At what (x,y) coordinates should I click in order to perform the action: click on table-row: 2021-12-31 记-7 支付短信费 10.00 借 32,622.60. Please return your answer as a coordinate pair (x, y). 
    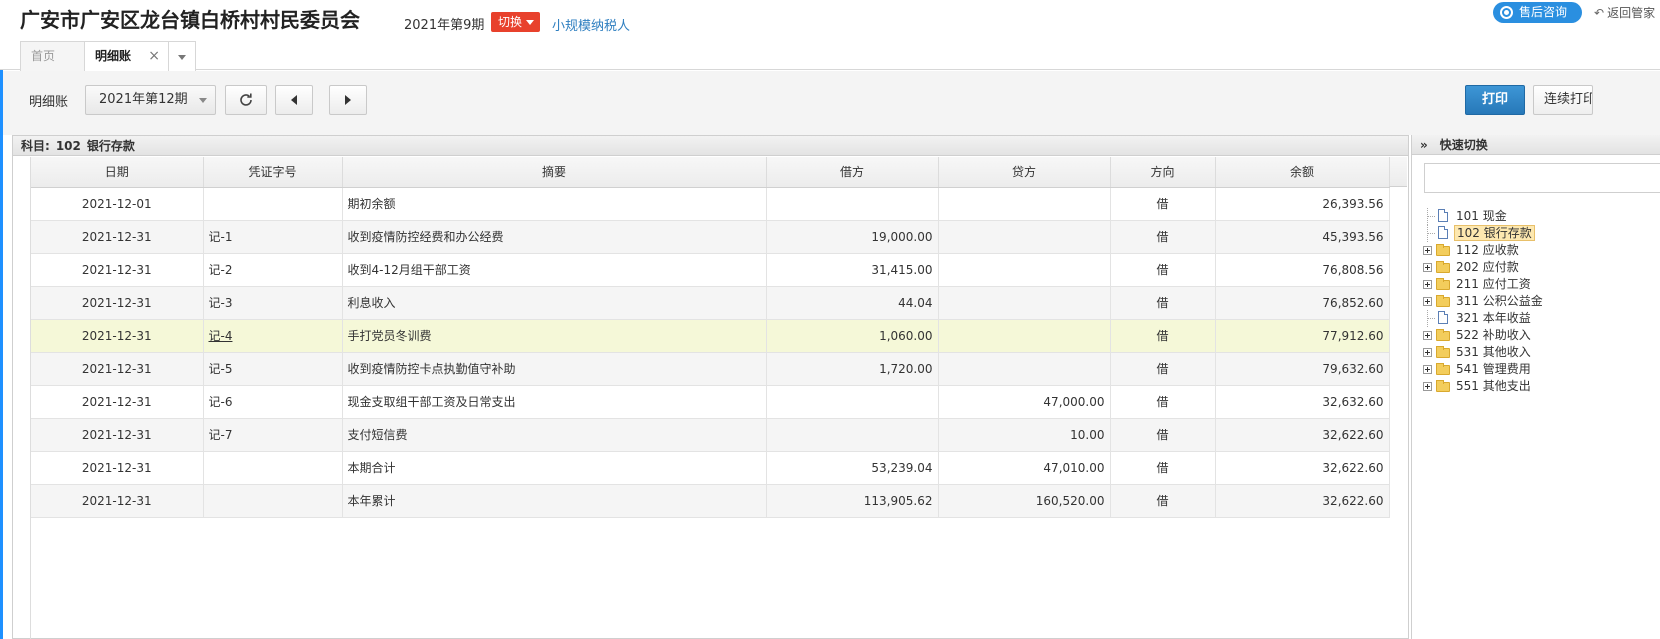
    Looking at the image, I should click on (710, 435).